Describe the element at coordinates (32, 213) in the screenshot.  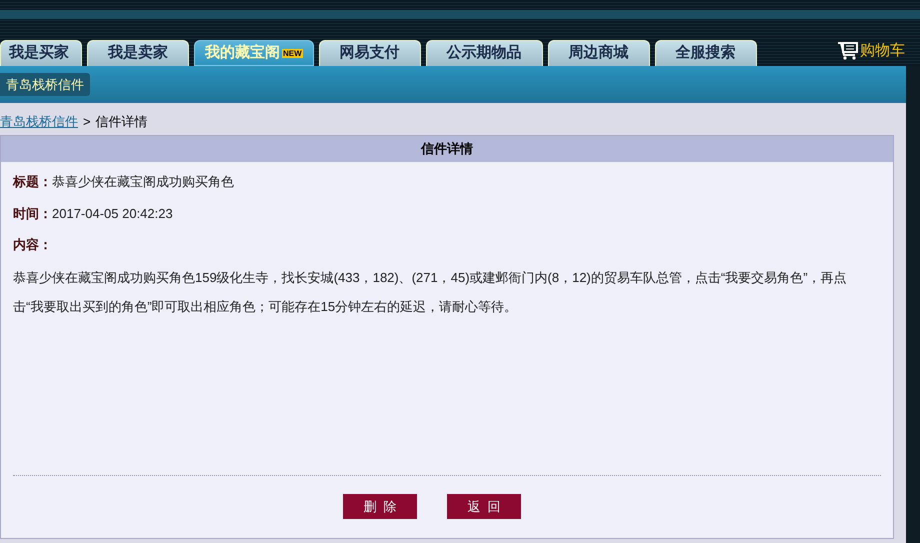
I see `field-label: 时间：` at that location.